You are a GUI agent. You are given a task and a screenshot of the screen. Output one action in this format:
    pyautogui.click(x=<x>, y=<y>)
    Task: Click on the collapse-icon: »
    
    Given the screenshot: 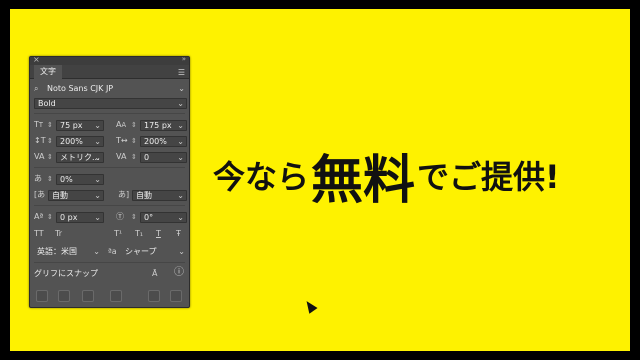 What is the action you would take?
    pyautogui.click(x=184, y=59)
    